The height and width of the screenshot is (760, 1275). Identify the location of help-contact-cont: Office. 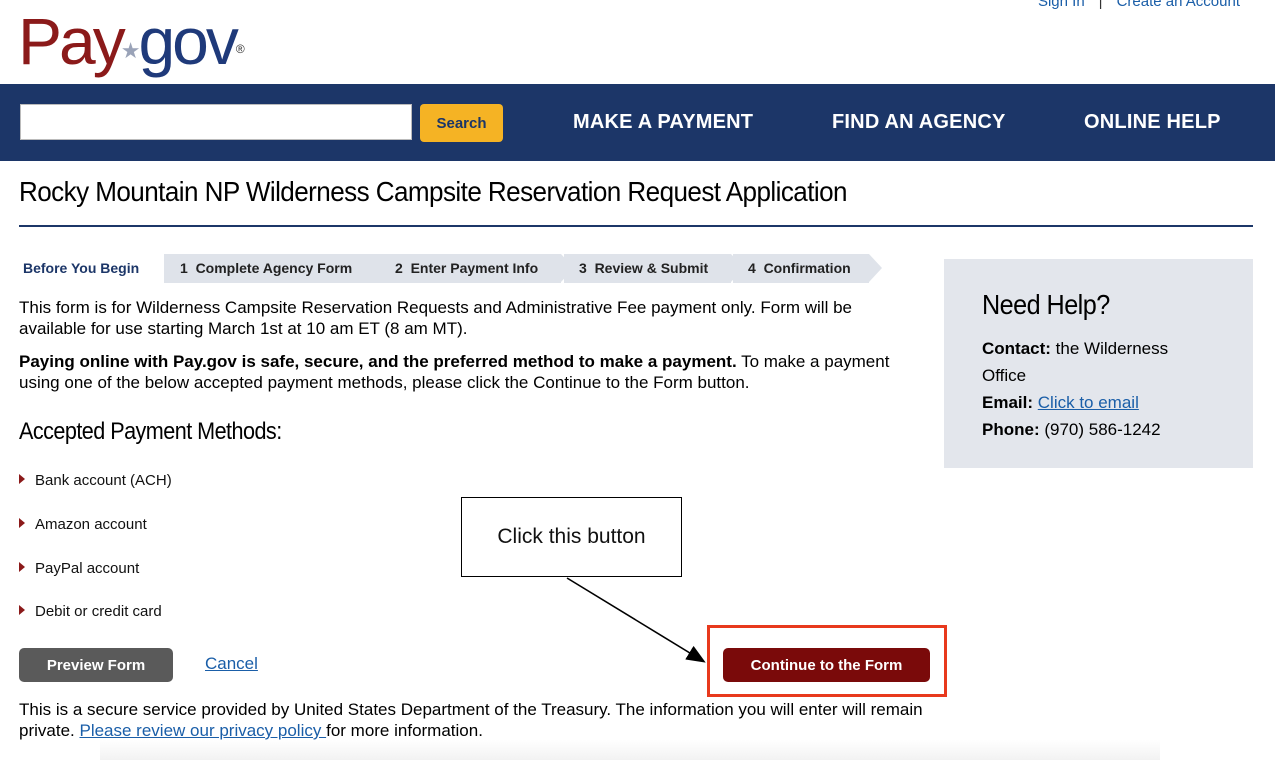
(1004, 375).